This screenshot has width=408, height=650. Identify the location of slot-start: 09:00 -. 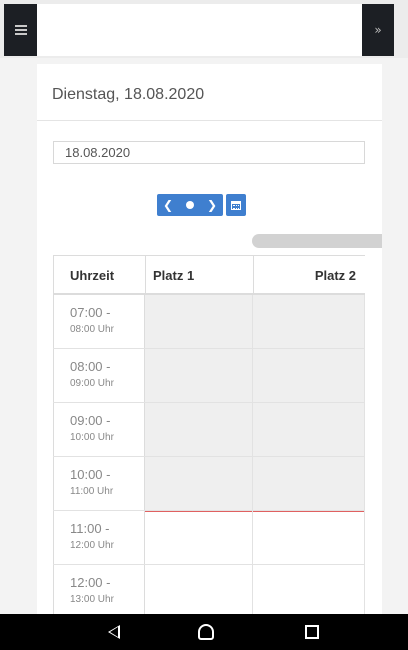
(90, 420).